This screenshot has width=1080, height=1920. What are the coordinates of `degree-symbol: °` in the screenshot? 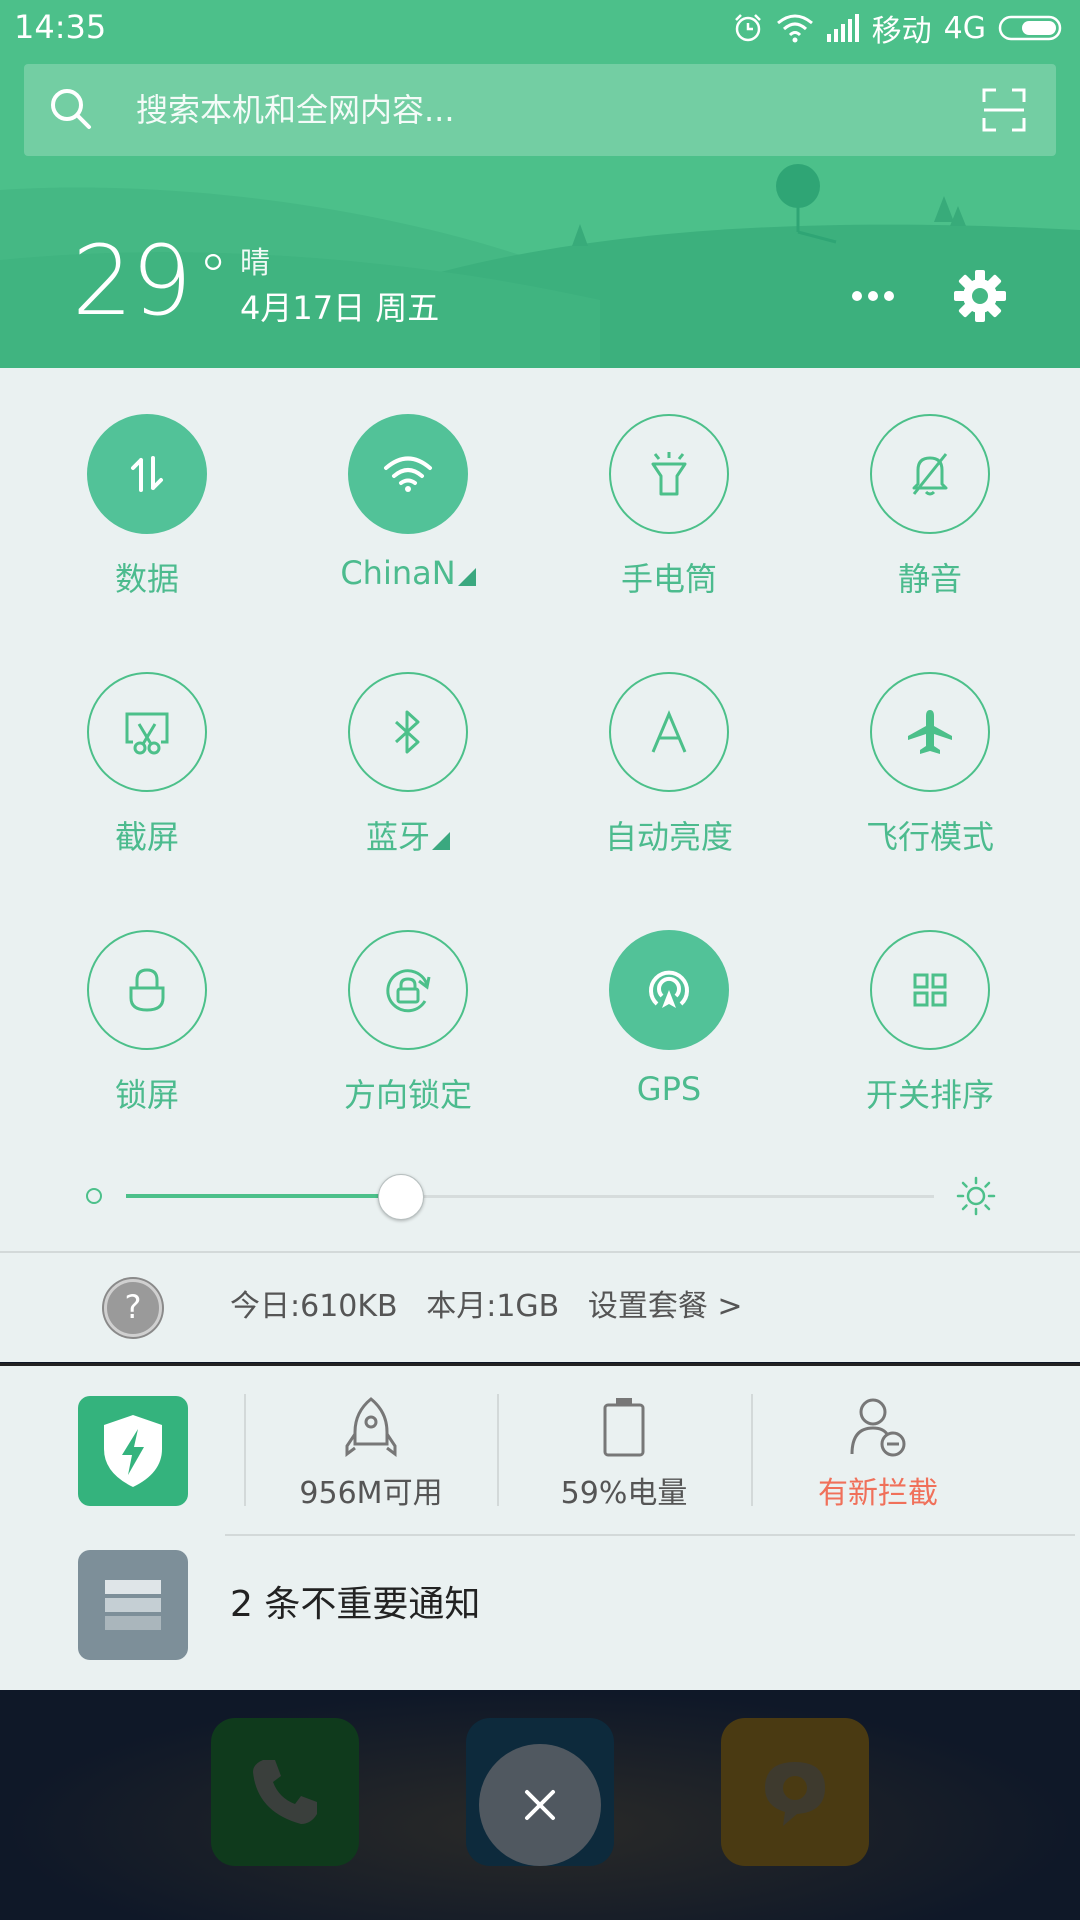 It's located at (213, 277).